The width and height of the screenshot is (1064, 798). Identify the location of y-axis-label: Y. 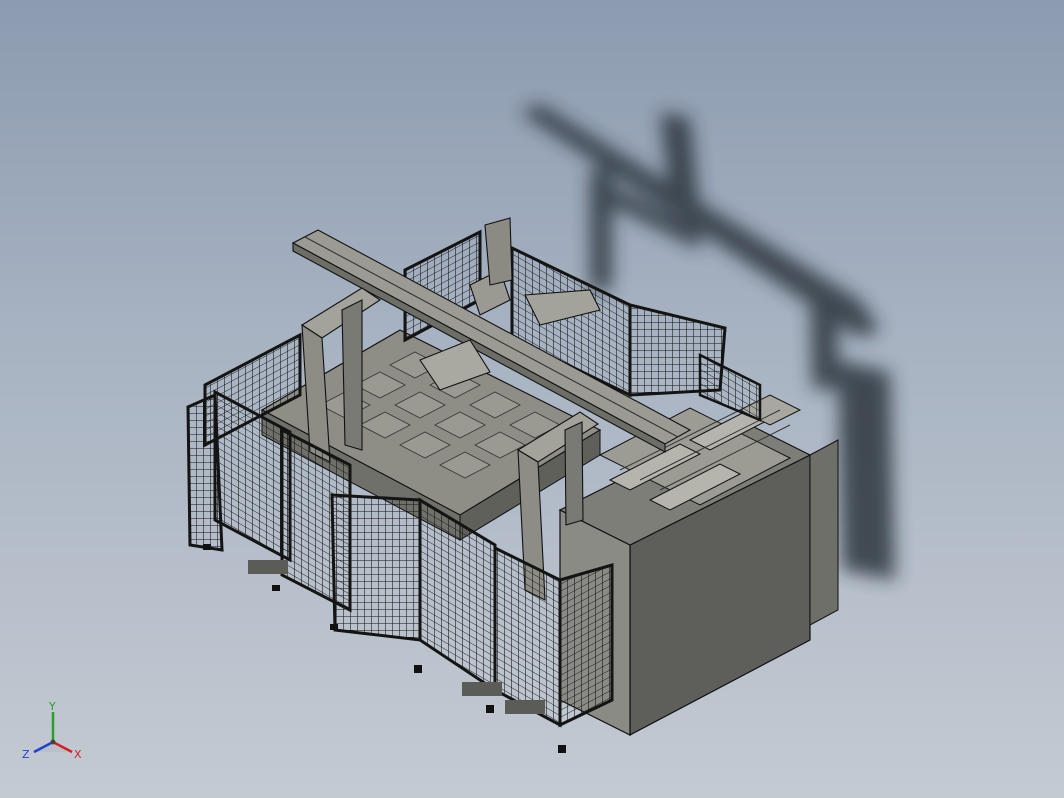
(52, 706).